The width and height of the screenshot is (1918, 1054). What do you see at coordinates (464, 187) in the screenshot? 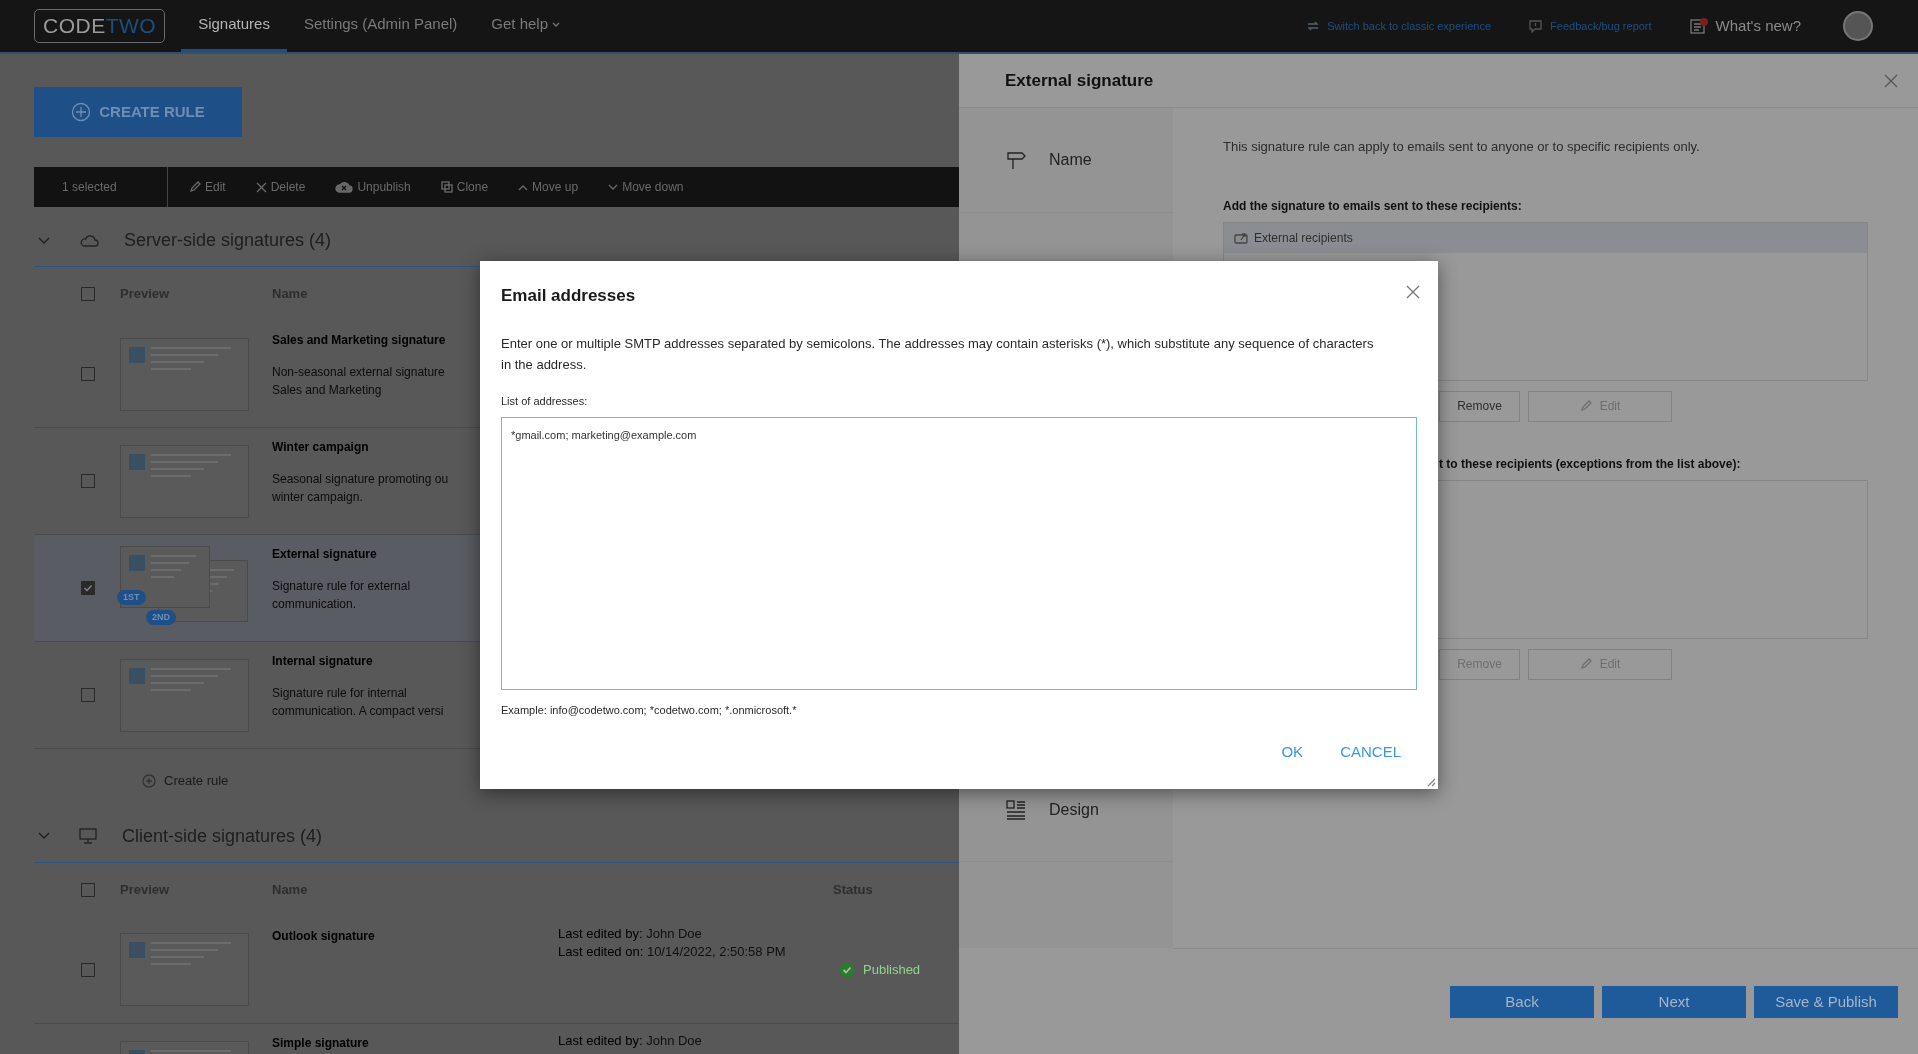
I see `toolbar-button: Clone` at bounding box center [464, 187].